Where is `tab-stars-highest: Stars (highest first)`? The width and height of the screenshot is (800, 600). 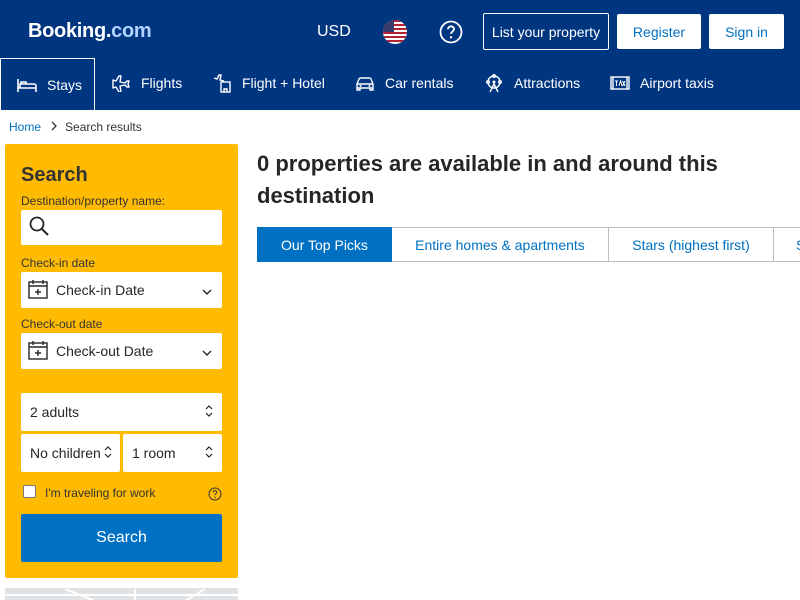
tab-stars-highest: Stars (highest first) is located at coordinates (691, 244).